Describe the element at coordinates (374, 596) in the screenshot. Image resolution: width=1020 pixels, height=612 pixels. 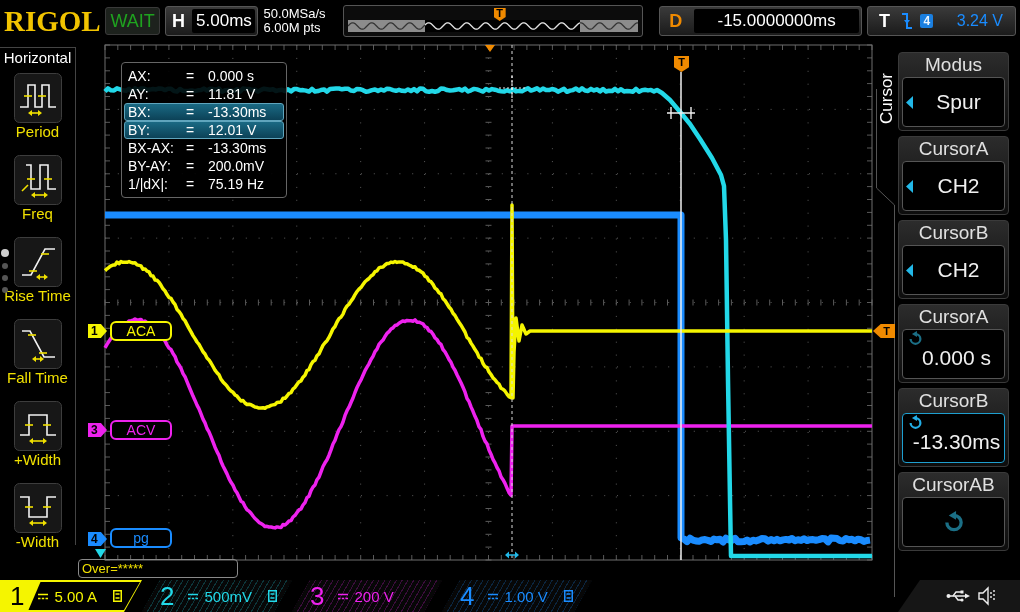
I see `channel-scale: 200 V` at that location.